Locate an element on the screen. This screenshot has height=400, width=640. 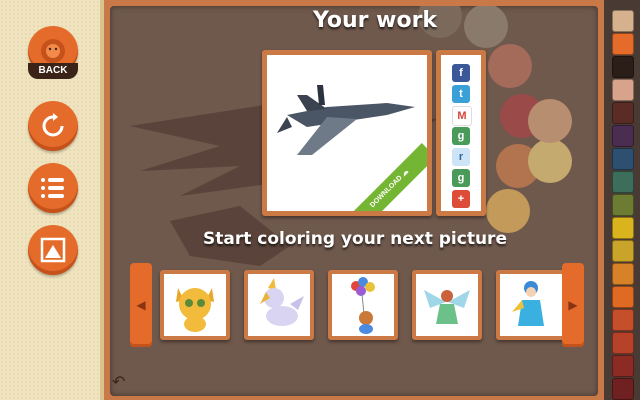
cat-picture is located at coordinates (195, 310).